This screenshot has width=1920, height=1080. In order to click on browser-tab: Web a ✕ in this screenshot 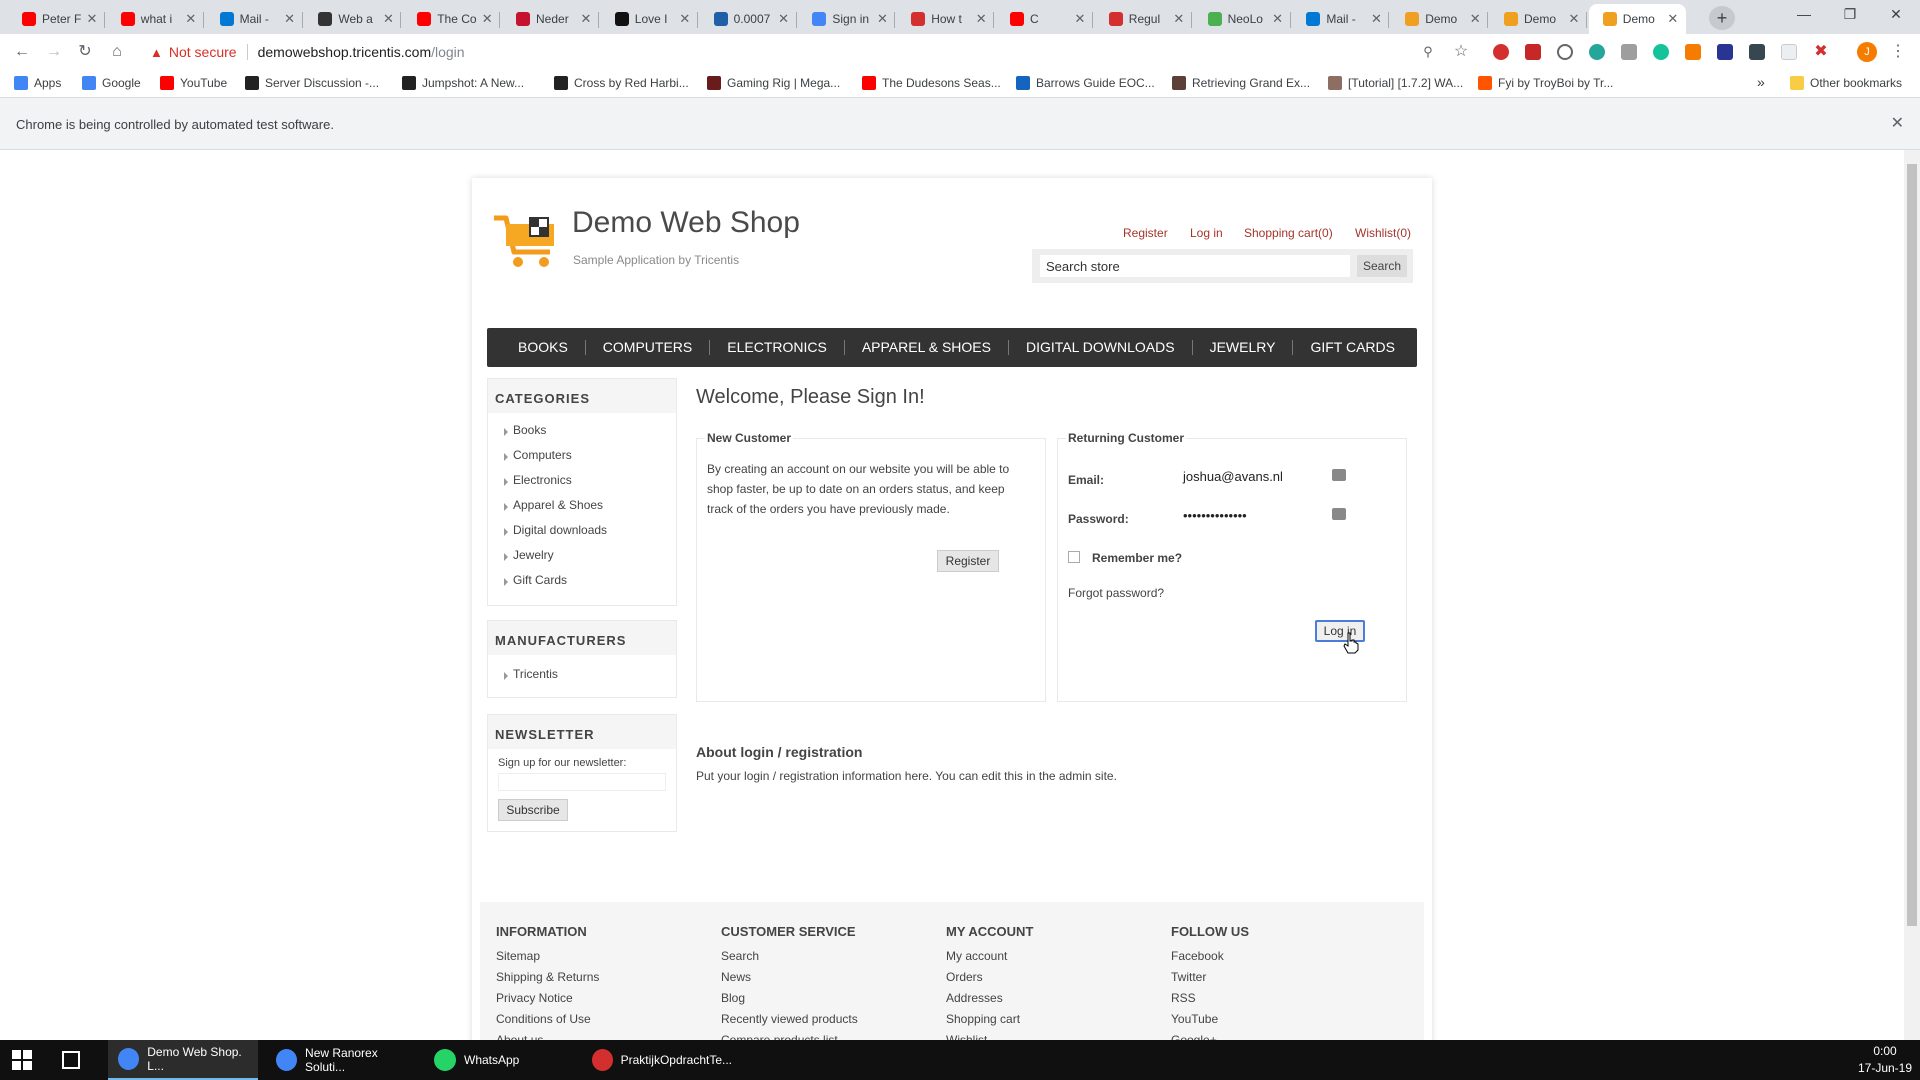, I will do `click(353, 19)`.